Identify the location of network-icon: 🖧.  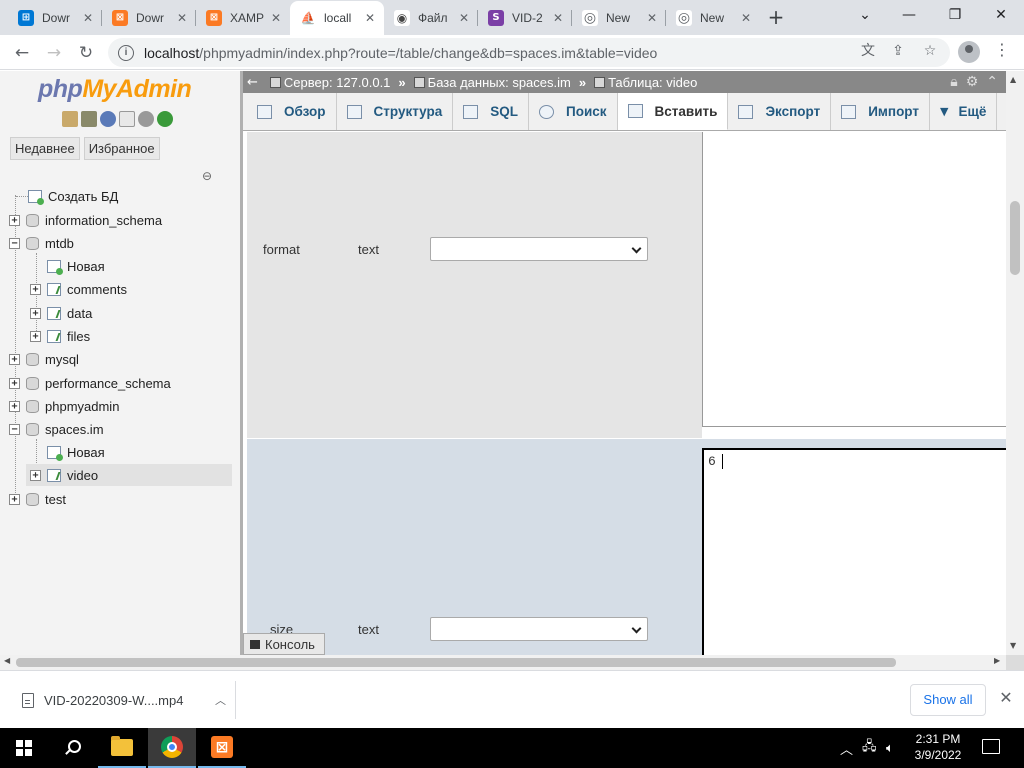
(869, 748).